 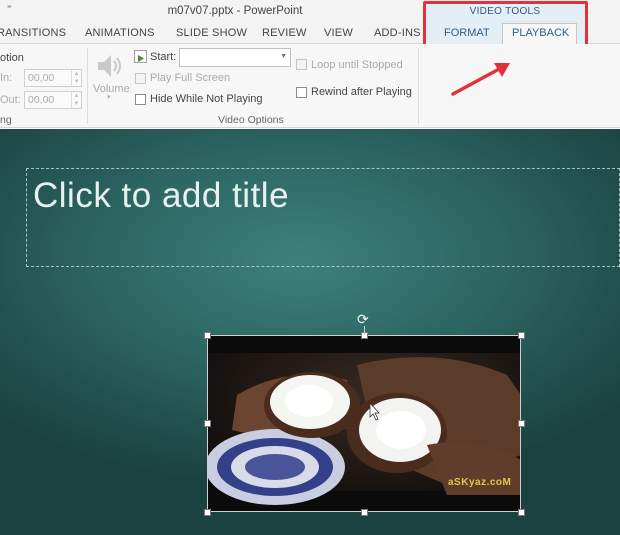 What do you see at coordinates (111, 89) in the screenshot?
I see `volume-label: Volume` at bounding box center [111, 89].